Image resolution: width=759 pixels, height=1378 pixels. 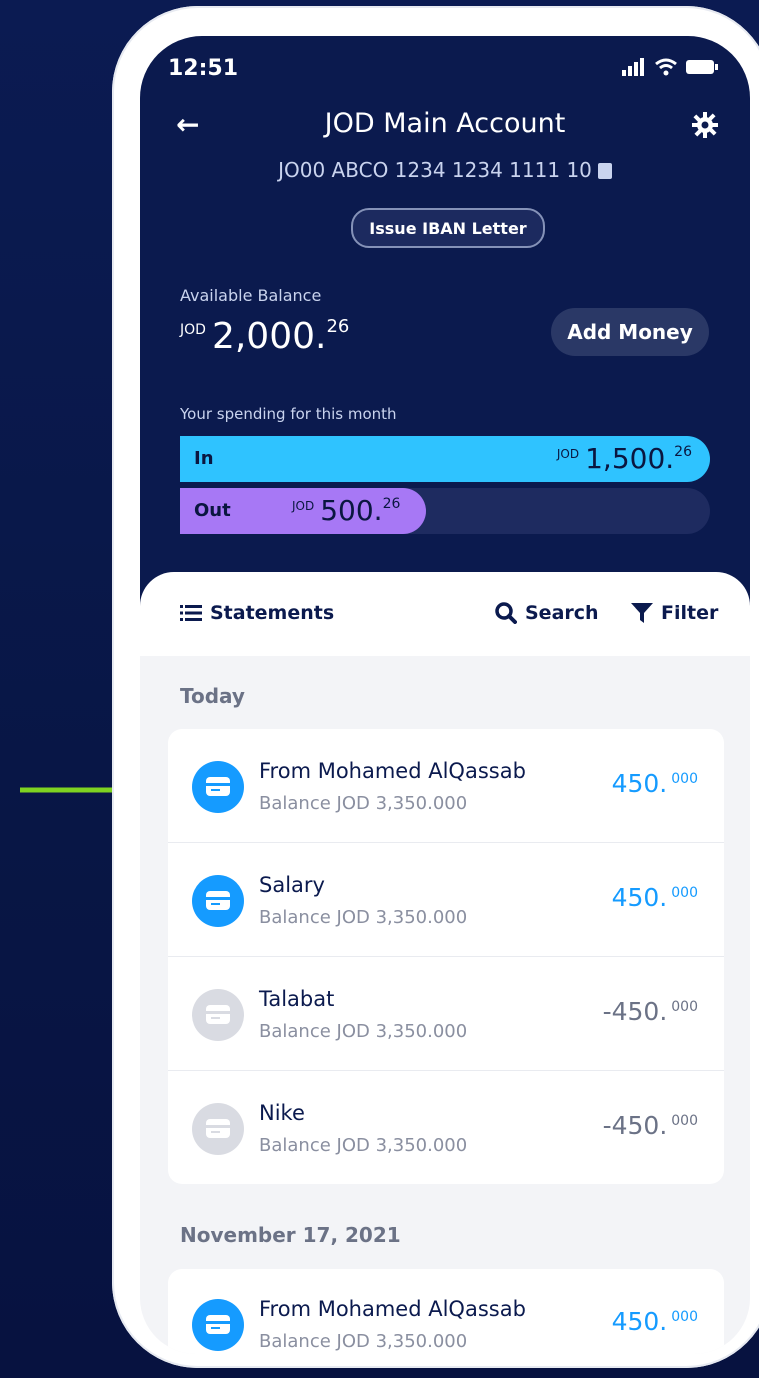 I want to click on statements-label: Statements, so click(x=272, y=613).